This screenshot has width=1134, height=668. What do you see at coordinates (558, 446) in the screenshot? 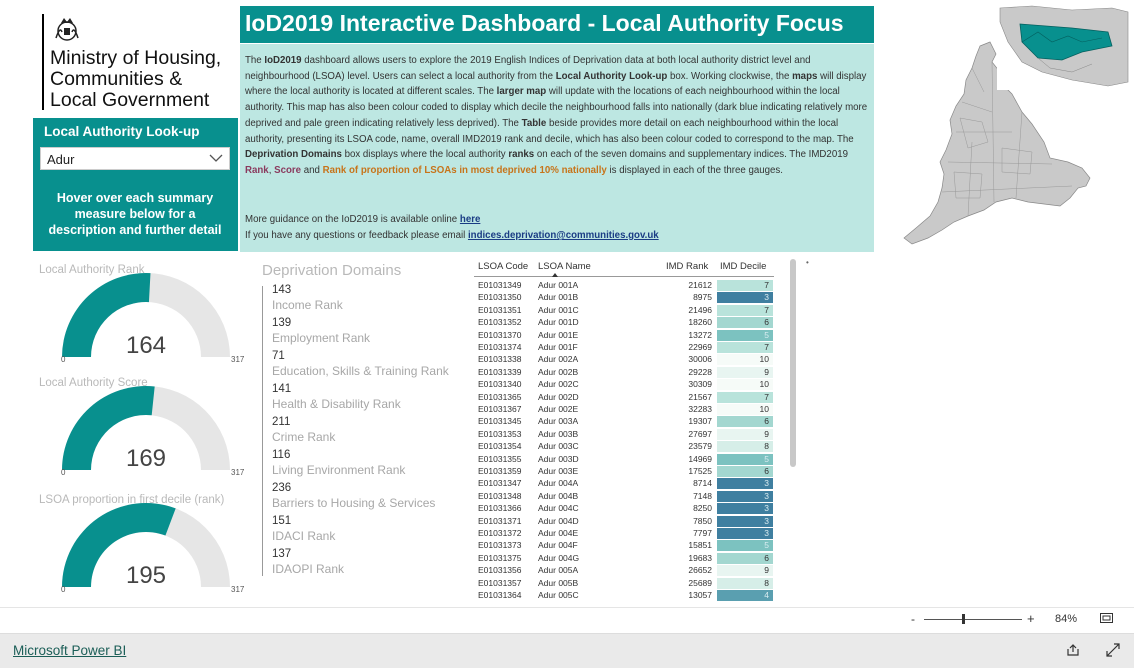
I see `cell-lsoa-name: Adur 003C` at bounding box center [558, 446].